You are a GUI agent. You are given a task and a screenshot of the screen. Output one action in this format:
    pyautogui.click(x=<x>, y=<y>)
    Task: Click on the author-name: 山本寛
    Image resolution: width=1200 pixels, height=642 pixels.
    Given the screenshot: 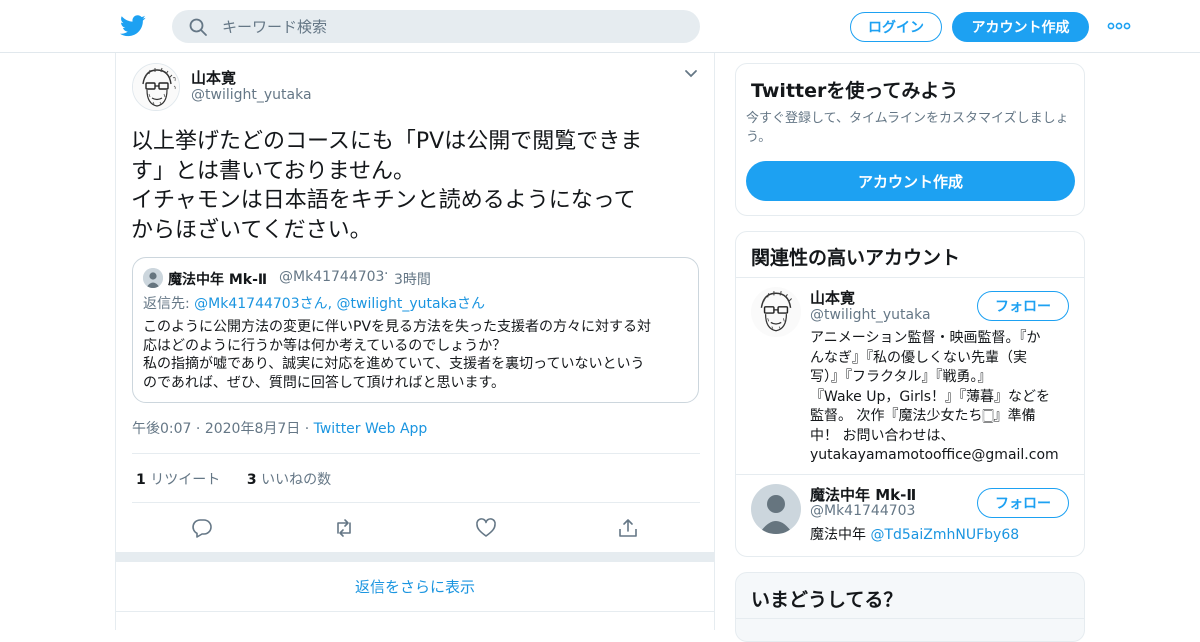 What is the action you would take?
    pyautogui.click(x=213, y=77)
    